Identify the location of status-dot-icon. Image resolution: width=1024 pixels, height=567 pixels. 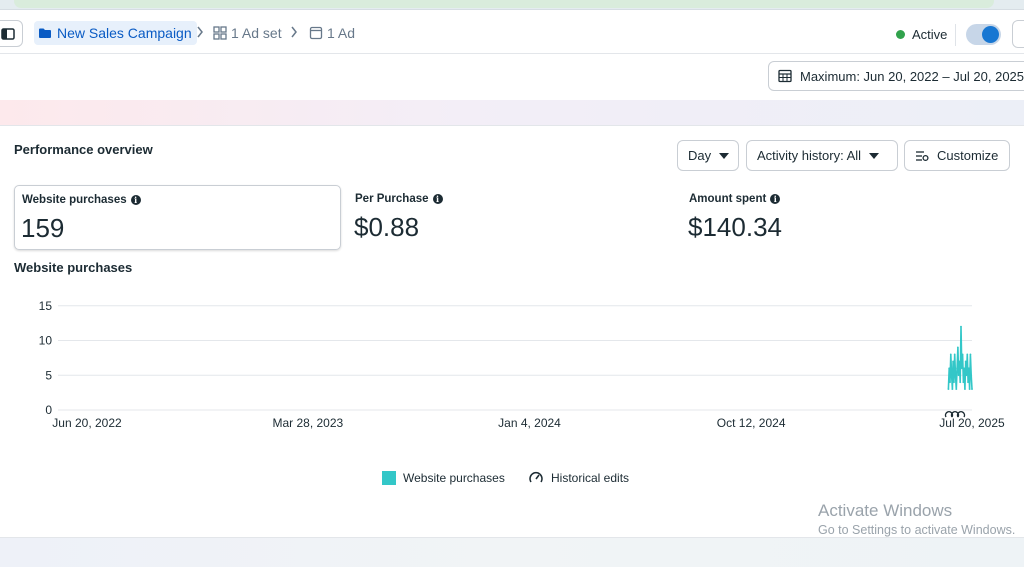
(900, 34).